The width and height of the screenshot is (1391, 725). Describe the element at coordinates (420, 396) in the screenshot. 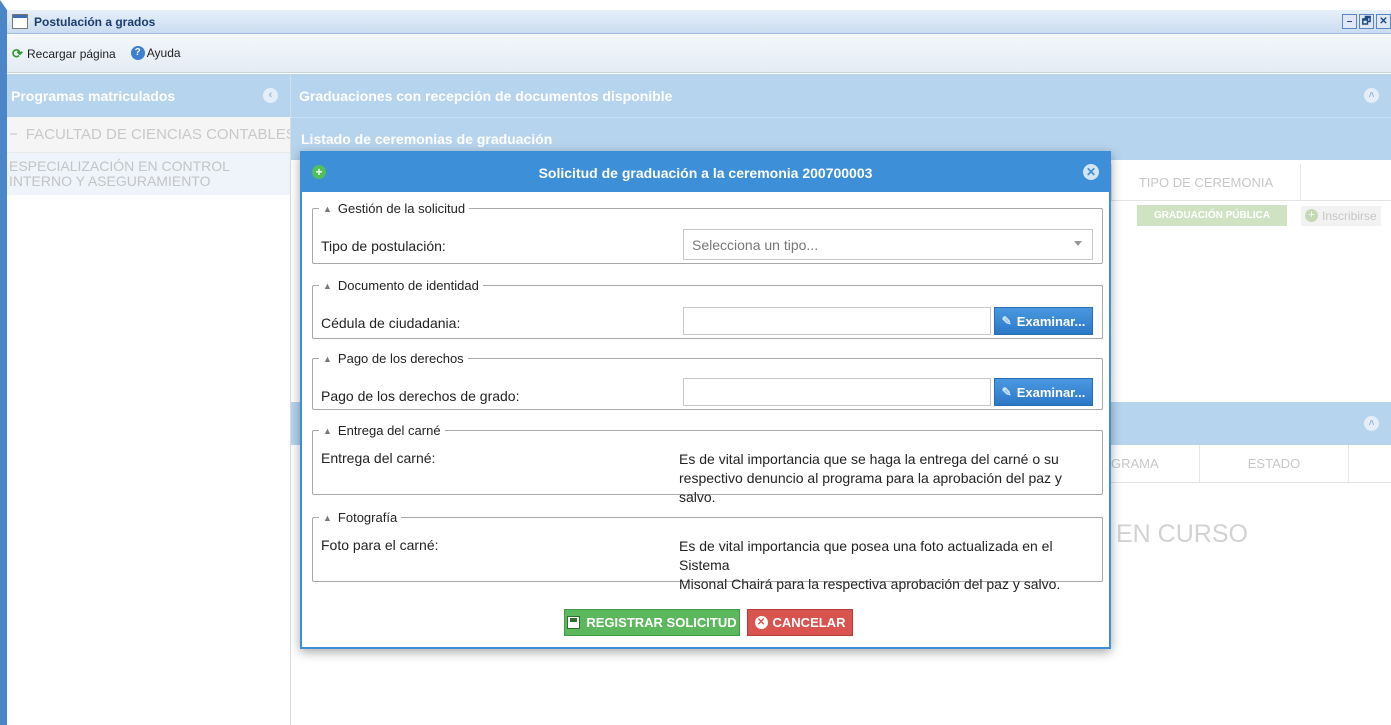

I see `payment-label: Pago de los derechos de grado:` at that location.